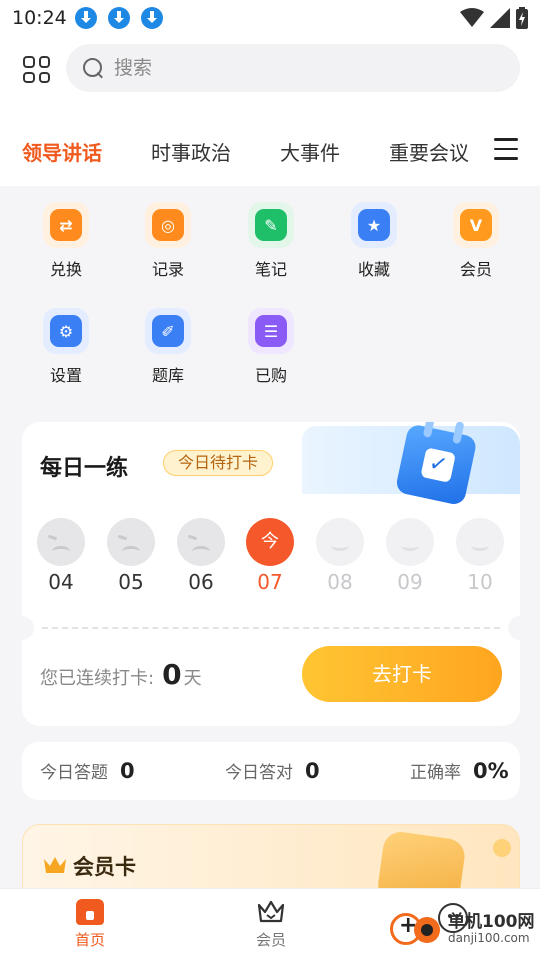  What do you see at coordinates (218, 463) in the screenshot?
I see `checkin-status-badge: 今日待打卡` at bounding box center [218, 463].